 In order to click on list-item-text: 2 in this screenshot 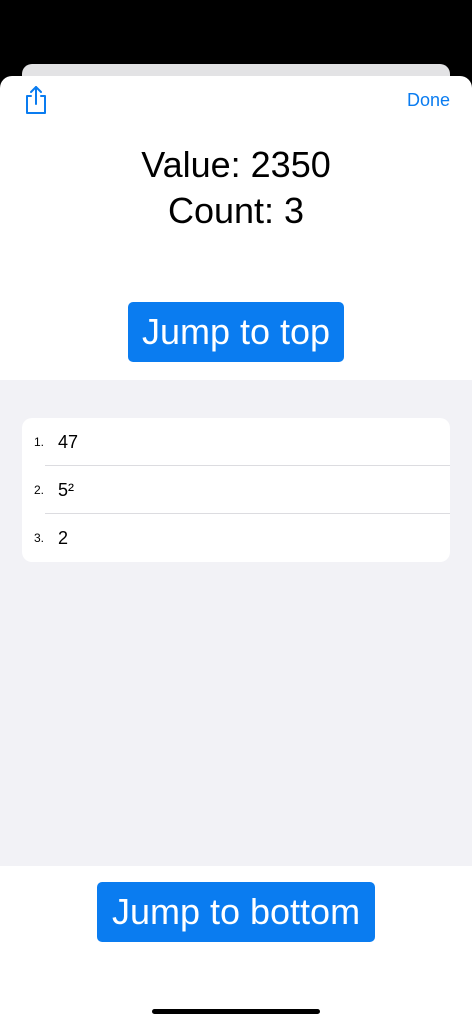, I will do `click(63, 537)`.